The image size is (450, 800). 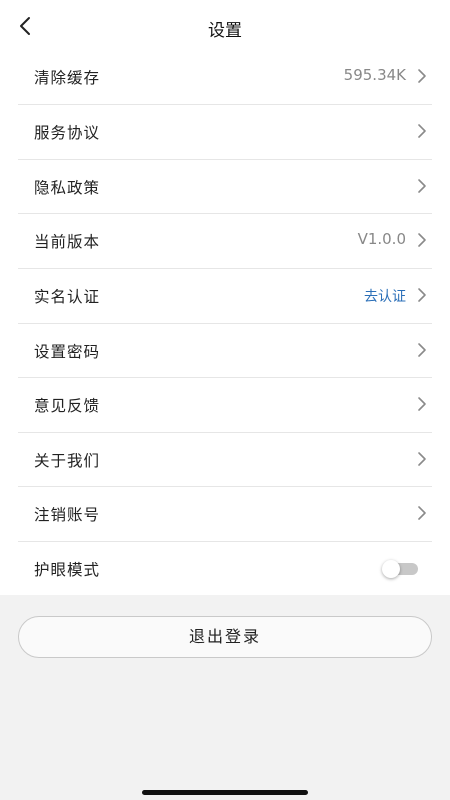 What do you see at coordinates (67, 570) in the screenshot?
I see `row-label: 护眼模式` at bounding box center [67, 570].